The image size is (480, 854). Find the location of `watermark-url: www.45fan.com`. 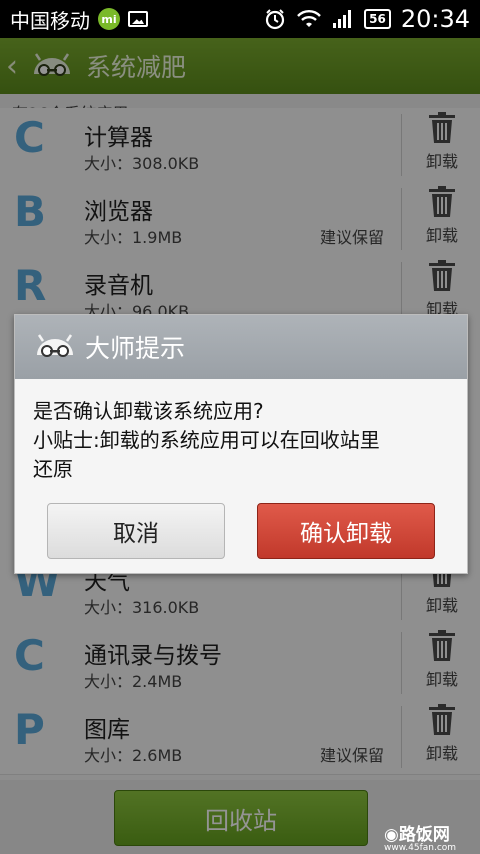

watermark-url: www.45fan.com is located at coordinates (420, 848).